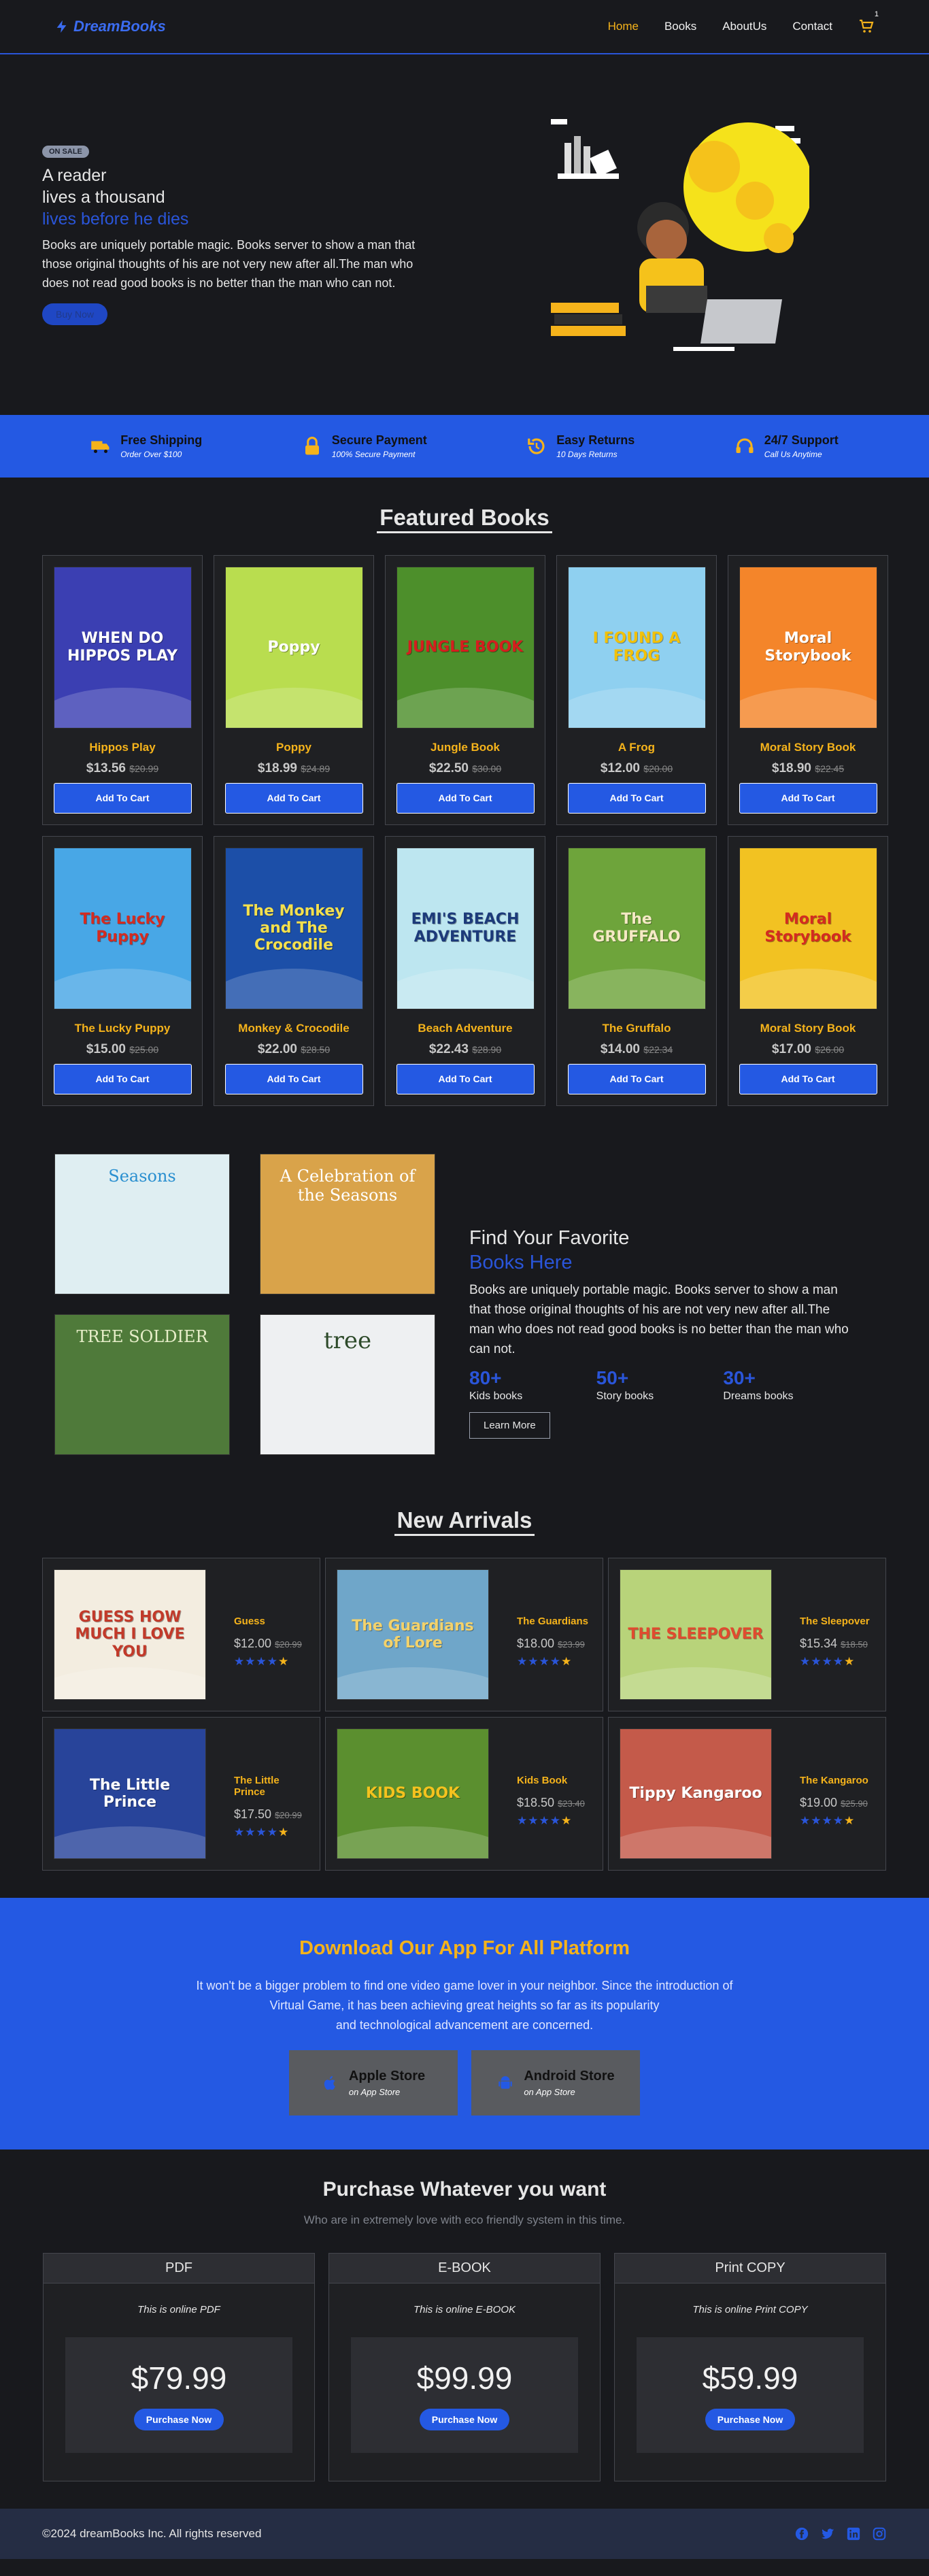 Image resolution: width=929 pixels, height=2576 pixels. What do you see at coordinates (293, 928) in the screenshot?
I see `book-cover: The Monkey and The Crocodile` at bounding box center [293, 928].